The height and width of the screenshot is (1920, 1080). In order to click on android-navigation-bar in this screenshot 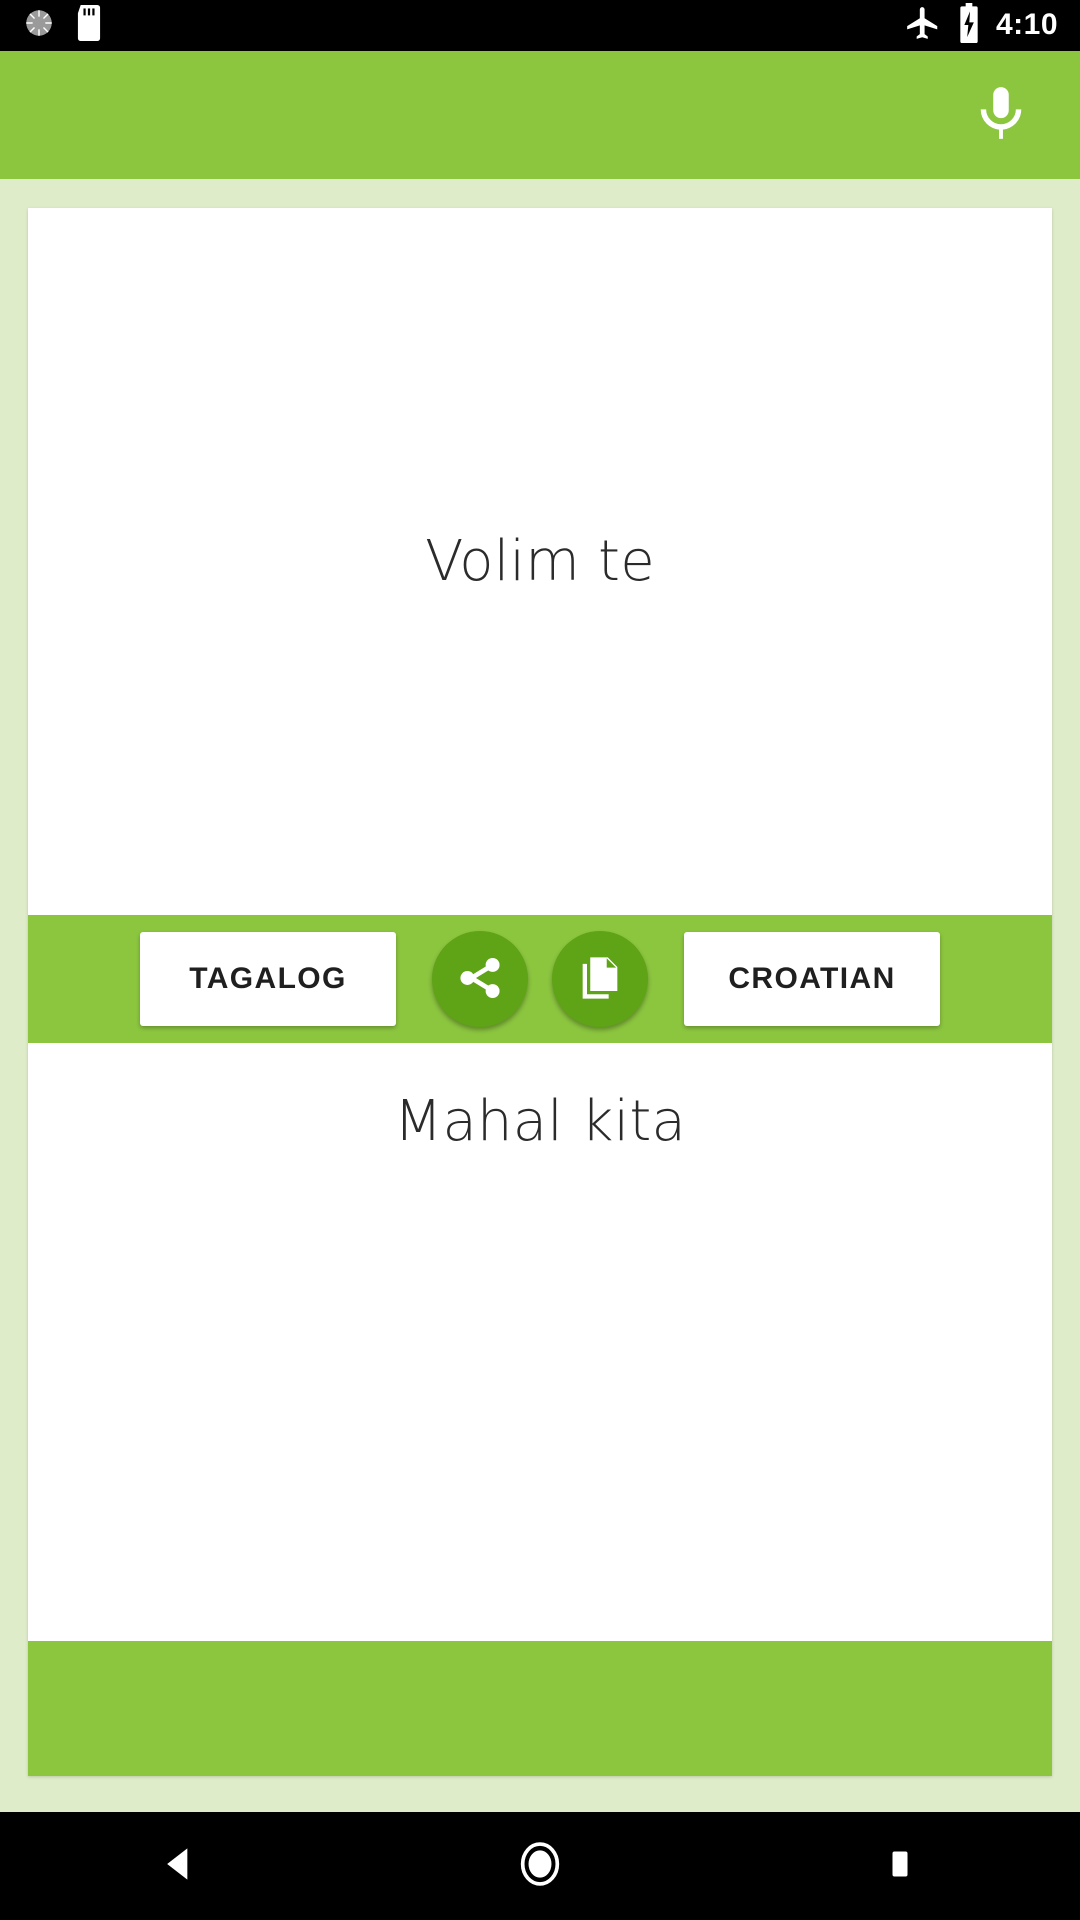, I will do `click(540, 1866)`.